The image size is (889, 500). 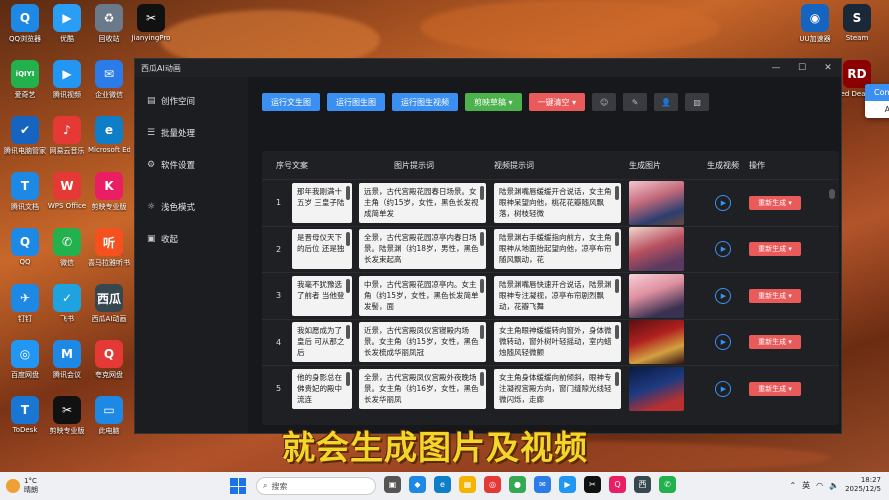 What do you see at coordinates (806, 485) in the screenshot?
I see `ime-indicator: 英` at bounding box center [806, 485].